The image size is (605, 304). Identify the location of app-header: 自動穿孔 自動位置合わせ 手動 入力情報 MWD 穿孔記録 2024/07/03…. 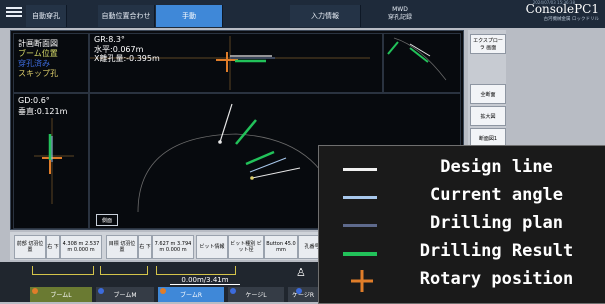
(302, 14).